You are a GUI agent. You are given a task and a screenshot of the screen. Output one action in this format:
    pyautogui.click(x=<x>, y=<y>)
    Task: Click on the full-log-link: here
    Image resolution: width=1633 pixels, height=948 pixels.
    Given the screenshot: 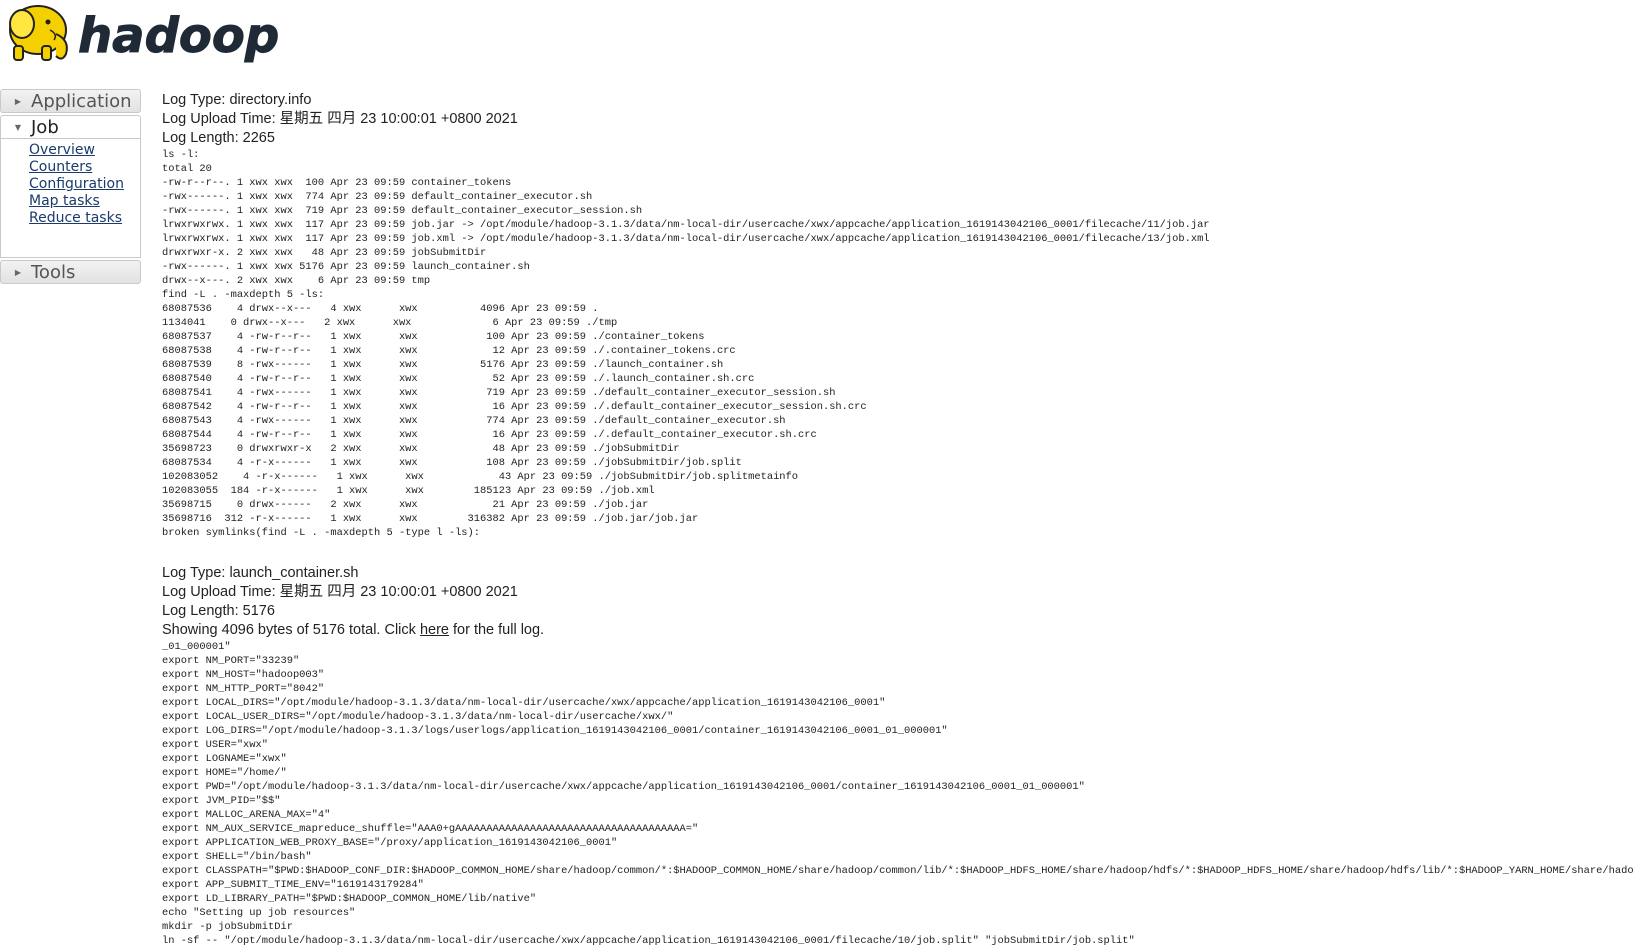 What is the action you would take?
    pyautogui.click(x=434, y=630)
    